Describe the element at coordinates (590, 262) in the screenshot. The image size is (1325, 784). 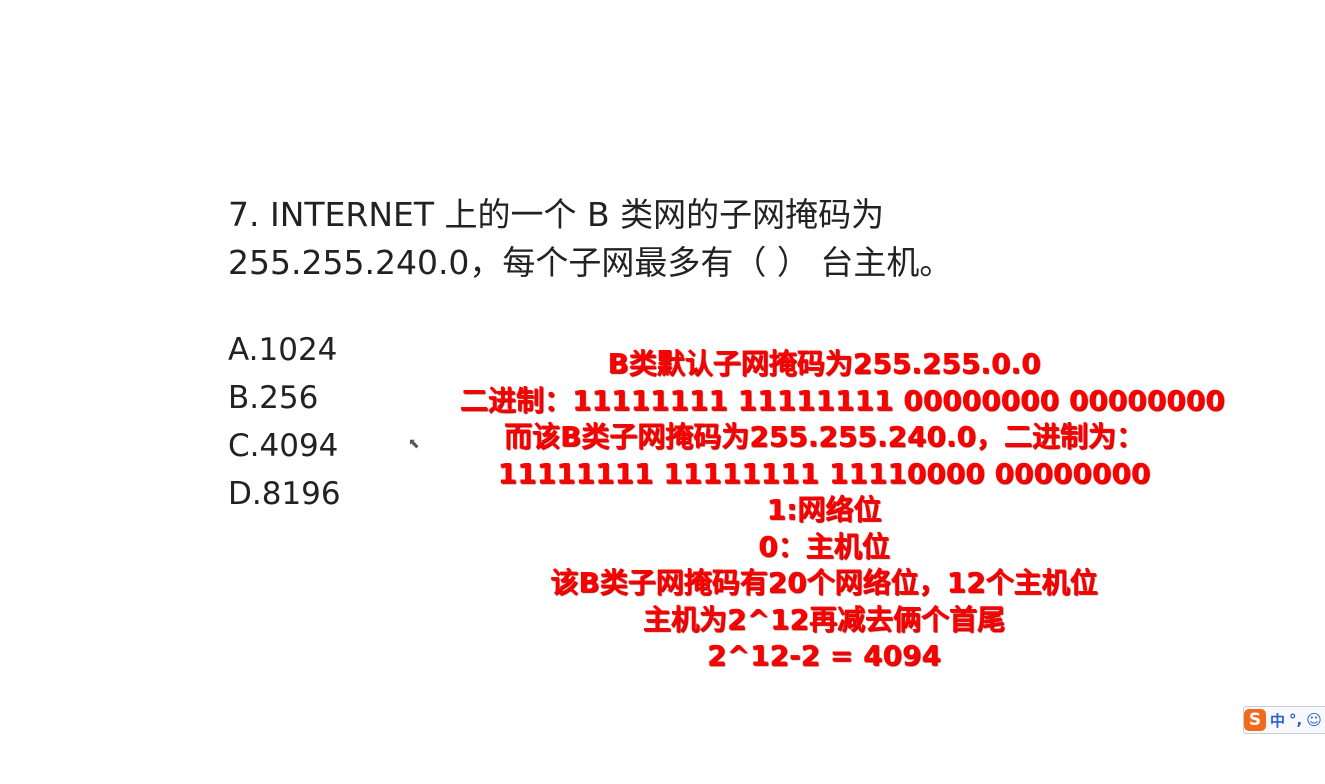
I see `question-line-2: 255.255.240.0，每个子网最多有（ ） 台主机。` at that location.